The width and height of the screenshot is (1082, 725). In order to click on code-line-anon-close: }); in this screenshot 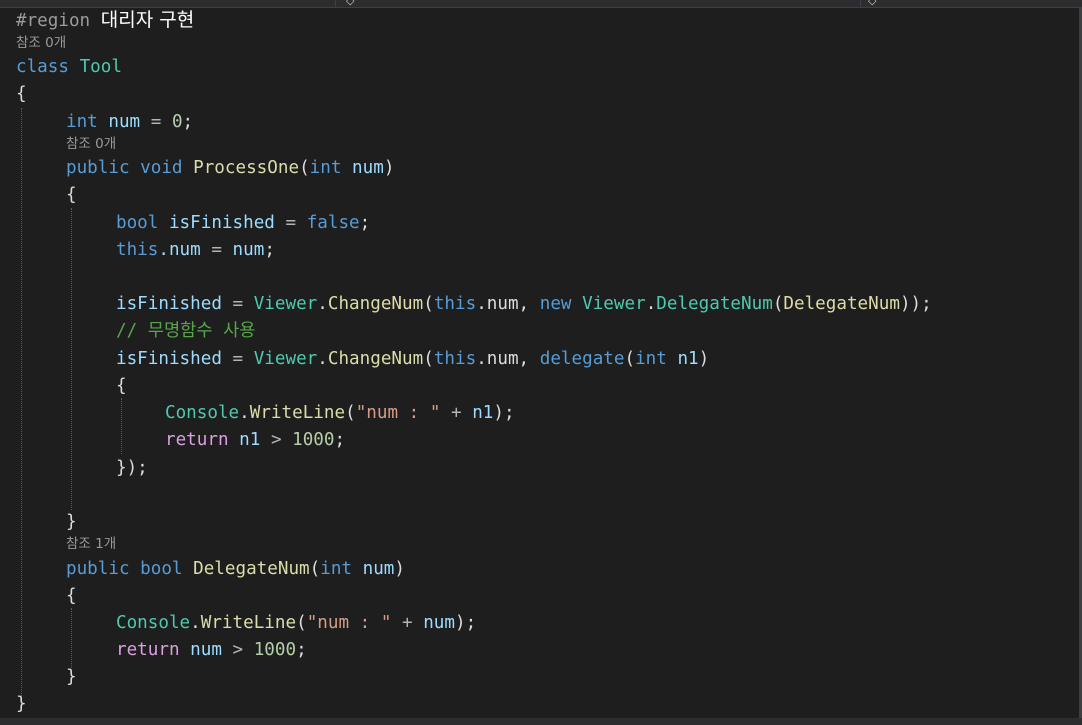, I will do `click(132, 468)`.